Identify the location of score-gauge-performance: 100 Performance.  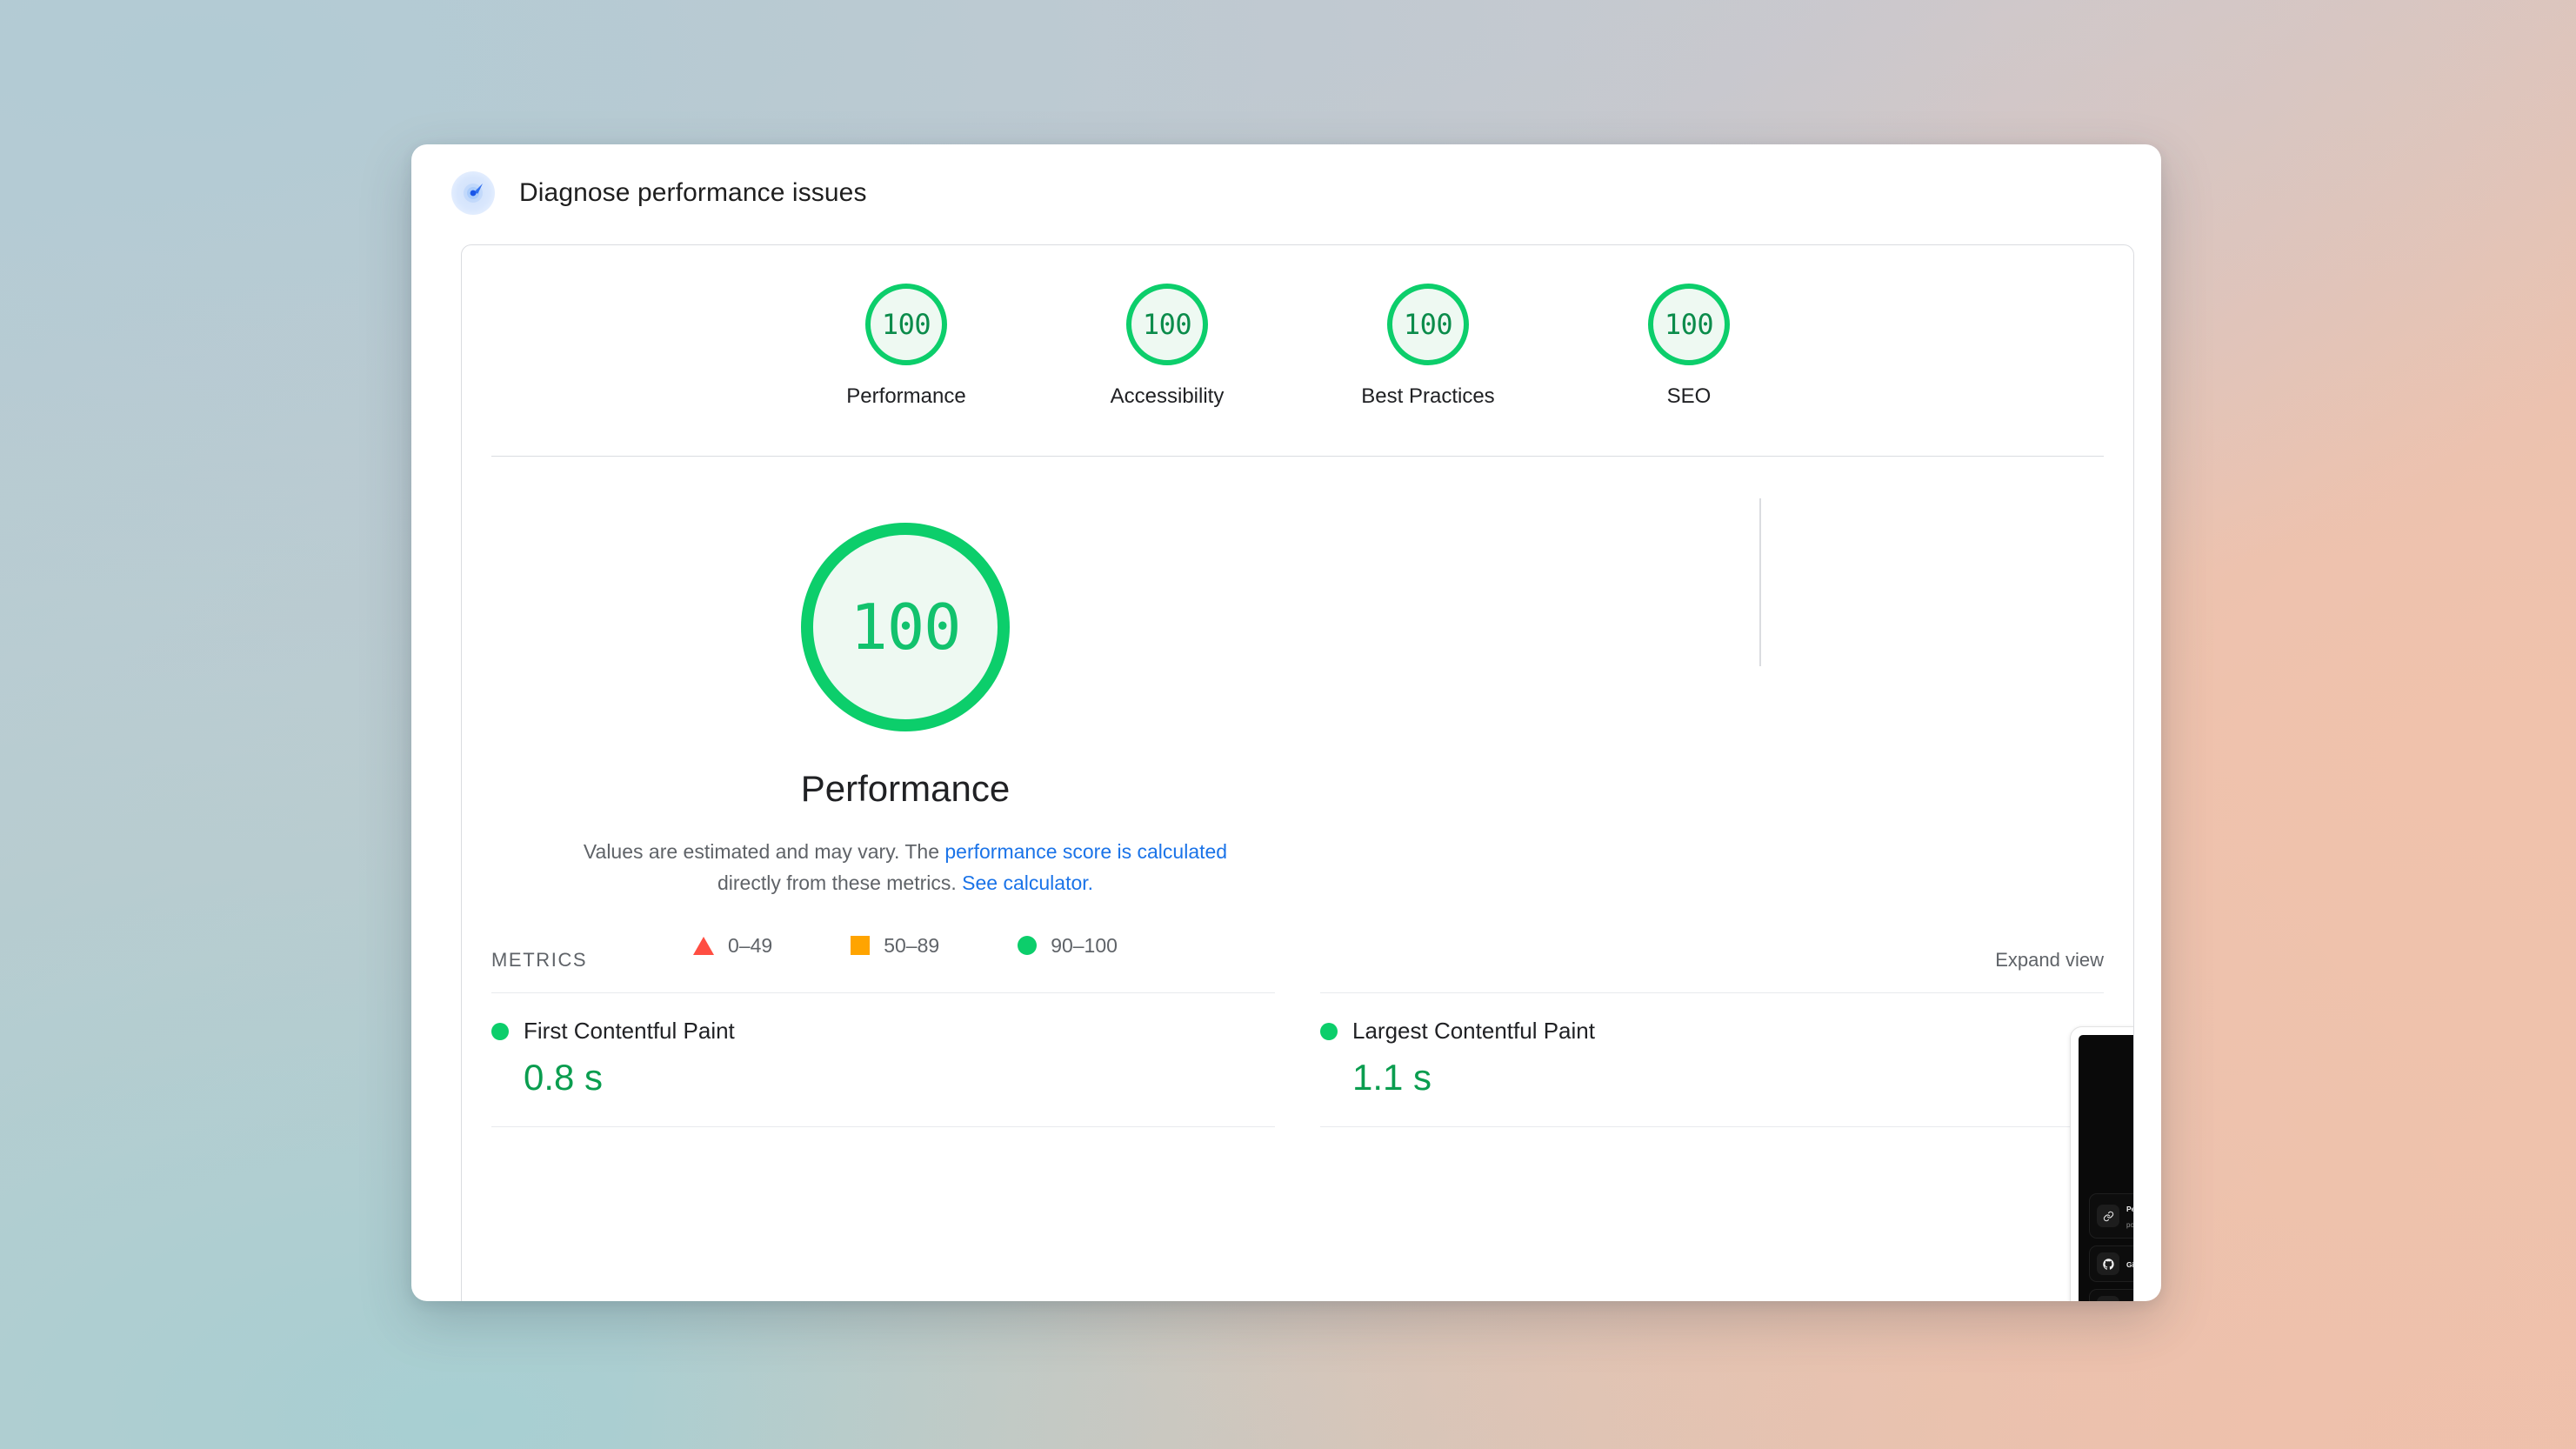
(906, 346).